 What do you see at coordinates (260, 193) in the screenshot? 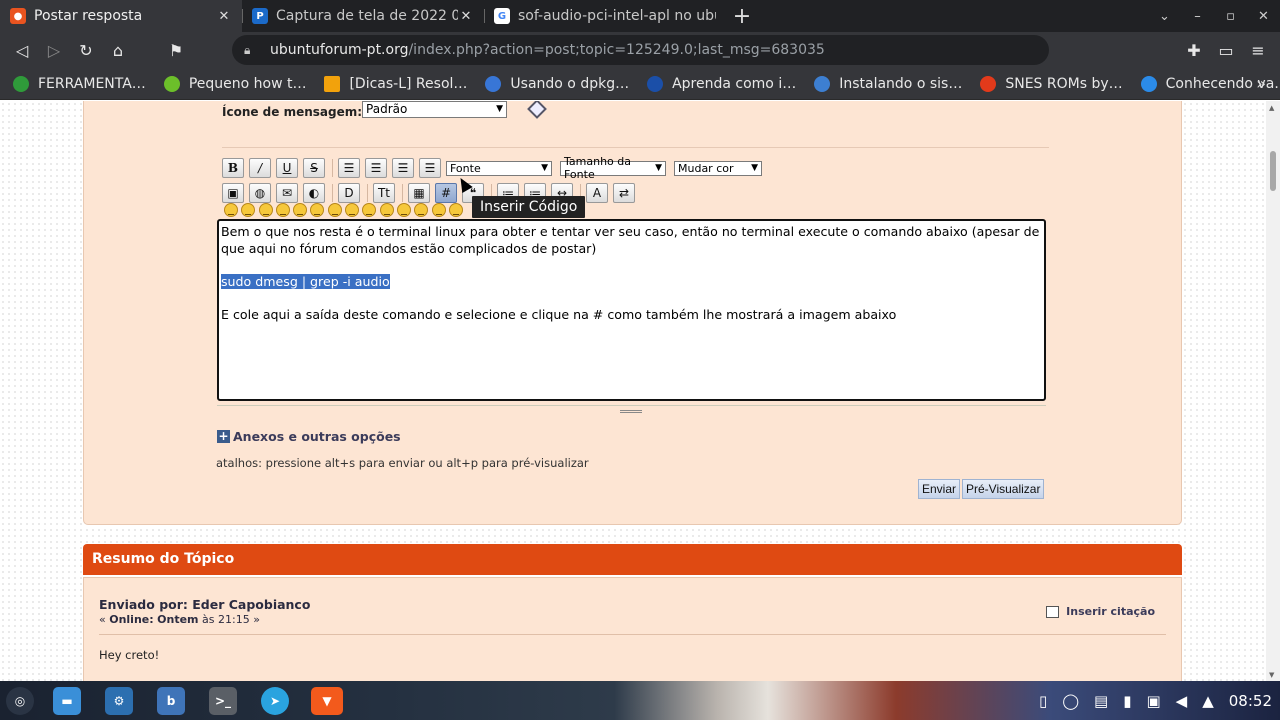
I see `insert-link-button: ◍` at bounding box center [260, 193].